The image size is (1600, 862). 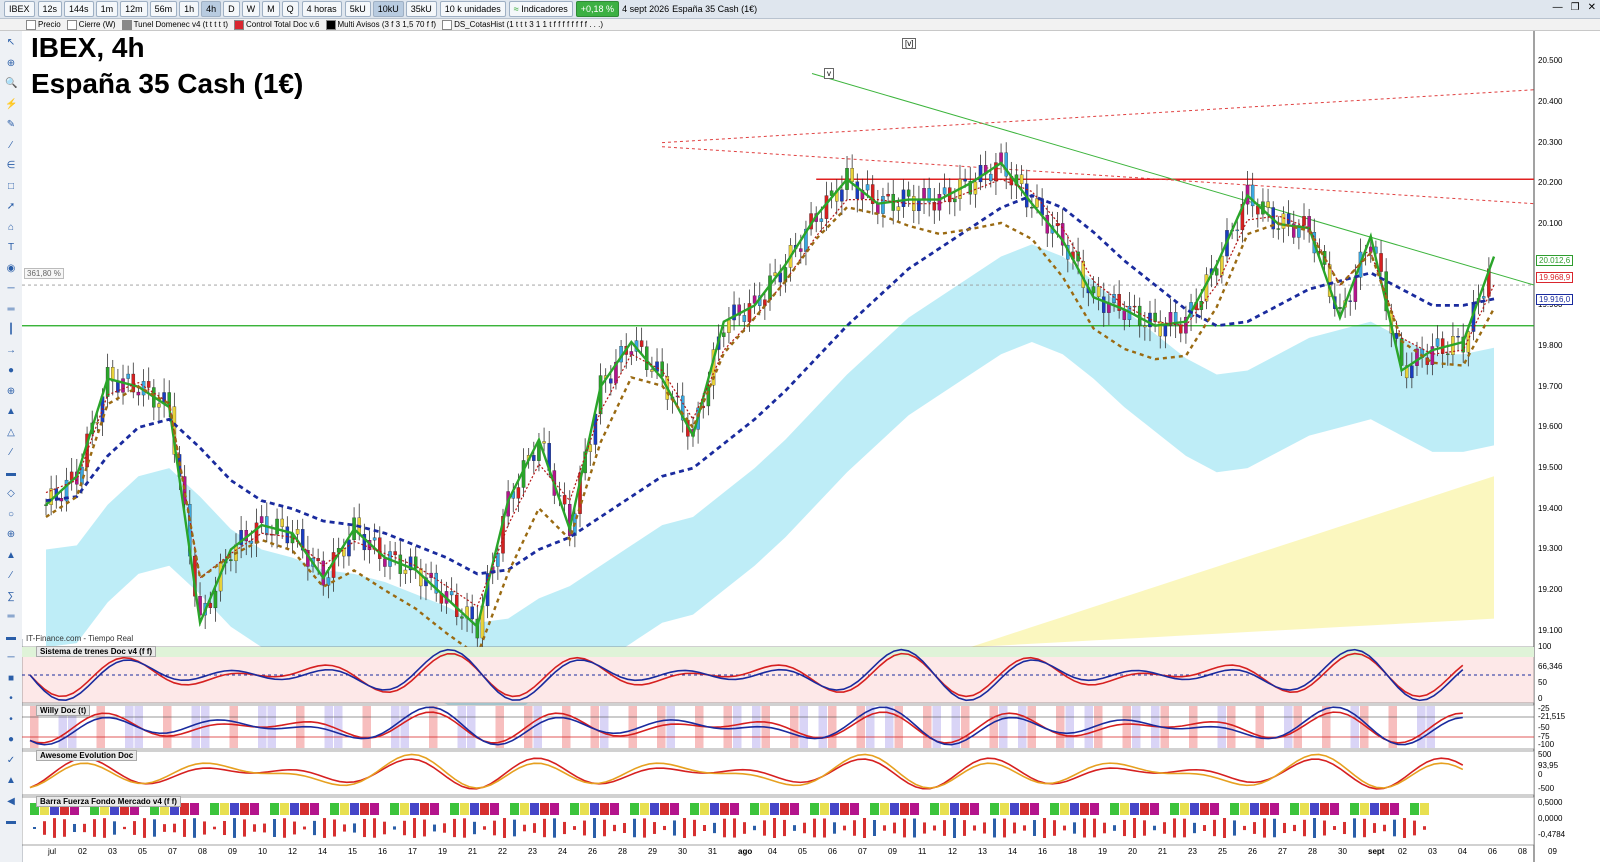 I want to click on restore-icon: ❐, so click(x=1575, y=7).